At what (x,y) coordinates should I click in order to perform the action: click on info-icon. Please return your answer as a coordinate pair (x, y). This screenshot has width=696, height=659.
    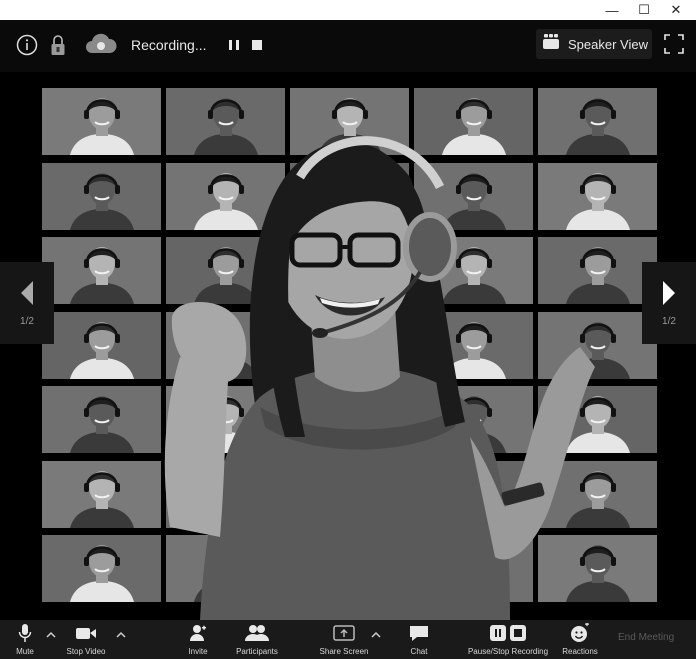
    Looking at the image, I should click on (27, 45).